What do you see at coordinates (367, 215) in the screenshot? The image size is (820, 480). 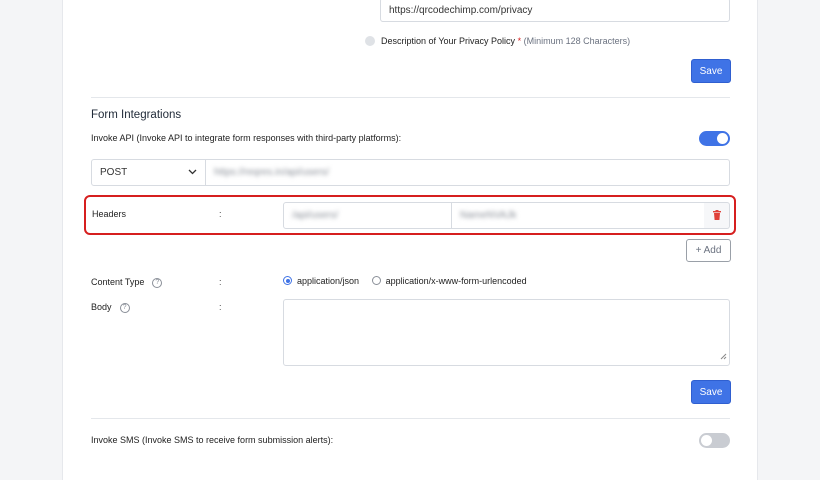 I see `header-key-input: /api/users/` at bounding box center [367, 215].